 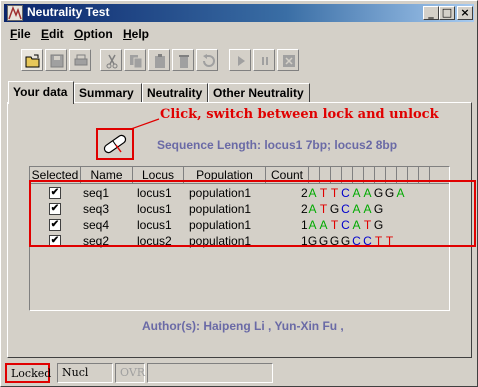 What do you see at coordinates (68, 12) in the screenshot?
I see `window-title: Neutrality Test` at bounding box center [68, 12].